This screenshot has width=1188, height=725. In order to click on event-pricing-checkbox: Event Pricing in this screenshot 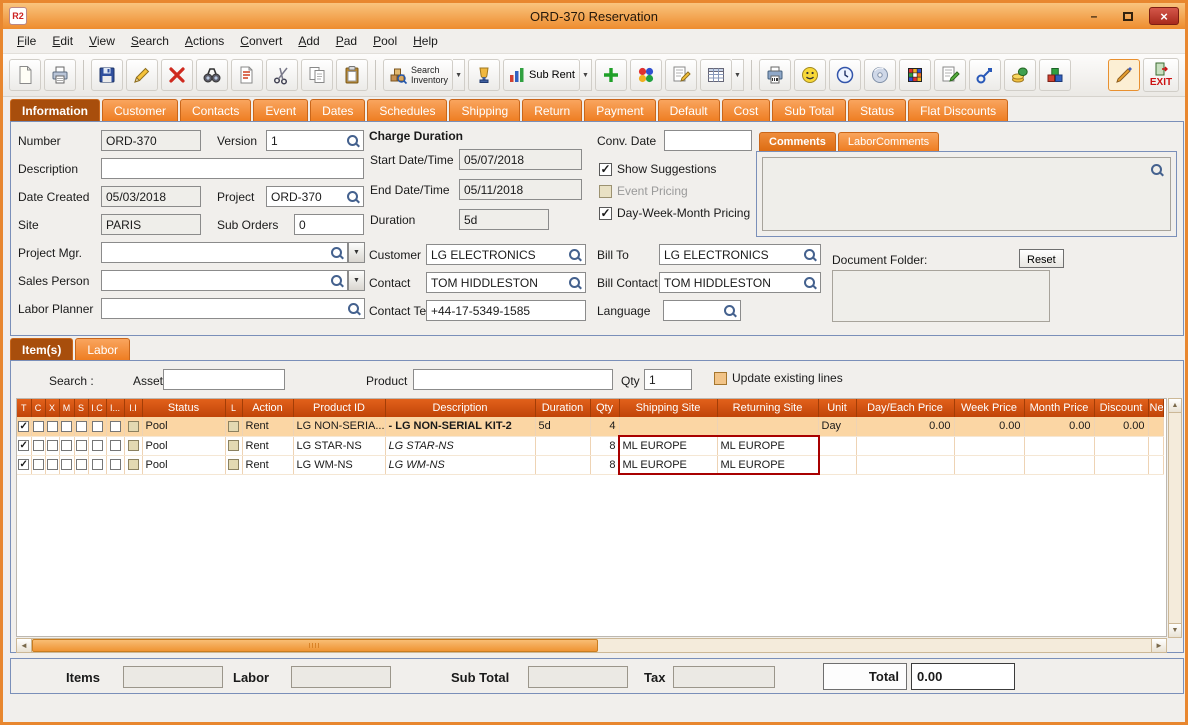, I will do `click(643, 191)`.